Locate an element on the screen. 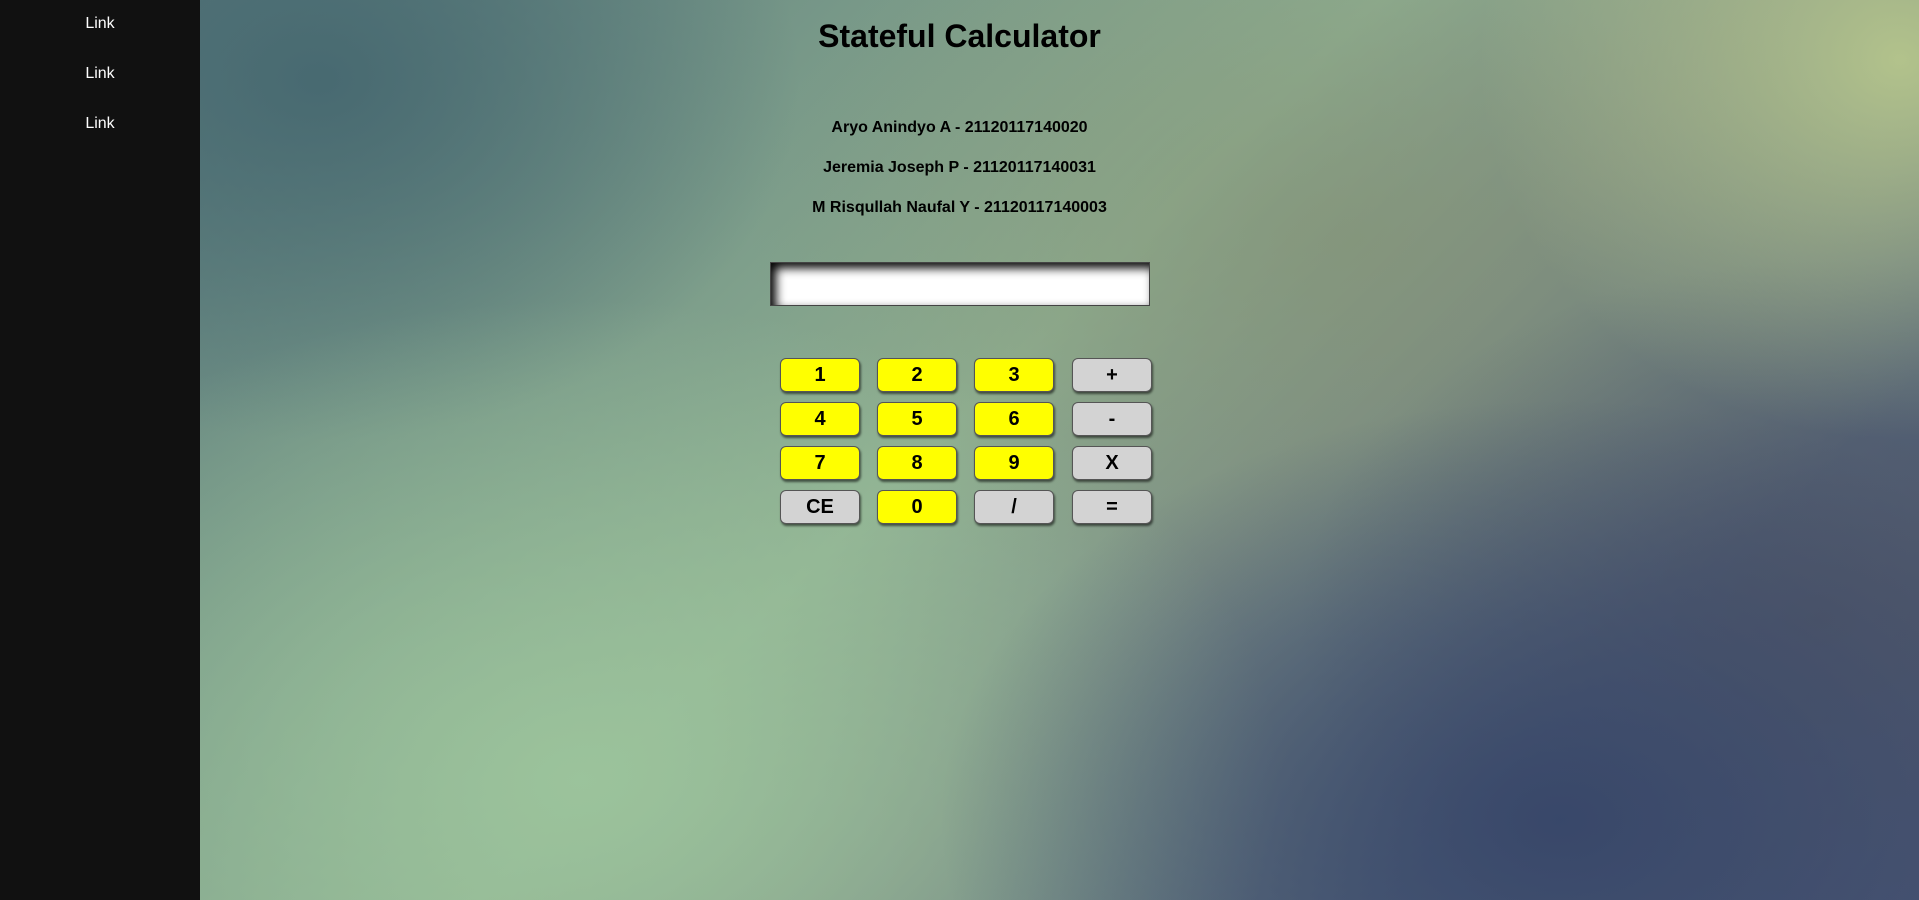 The height and width of the screenshot is (900, 1919). calculator-display is located at coordinates (960, 284).